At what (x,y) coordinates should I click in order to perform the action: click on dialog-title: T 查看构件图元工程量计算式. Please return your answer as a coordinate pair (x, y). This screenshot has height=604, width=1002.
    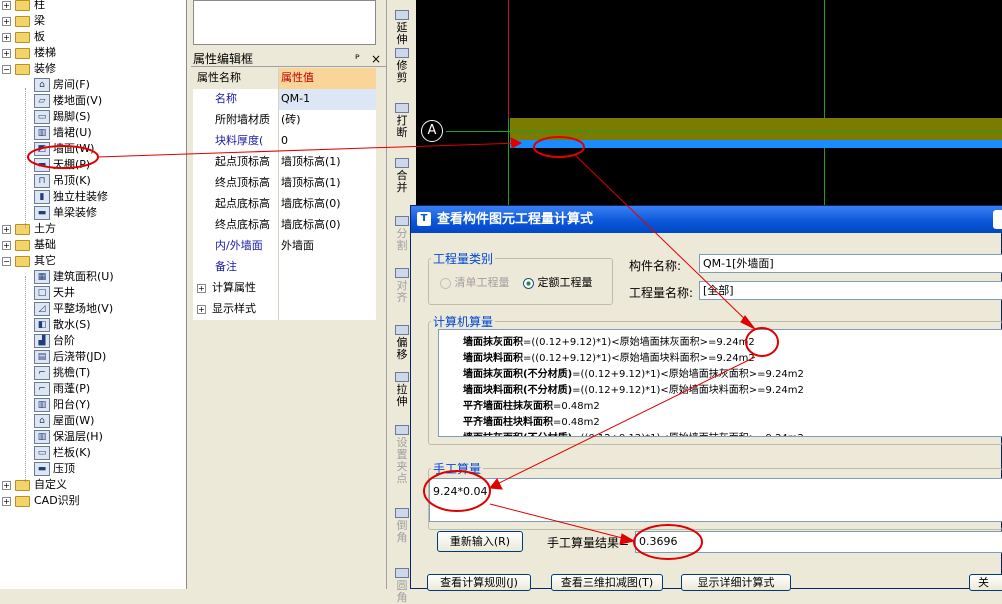
    Looking at the image, I should click on (706, 219).